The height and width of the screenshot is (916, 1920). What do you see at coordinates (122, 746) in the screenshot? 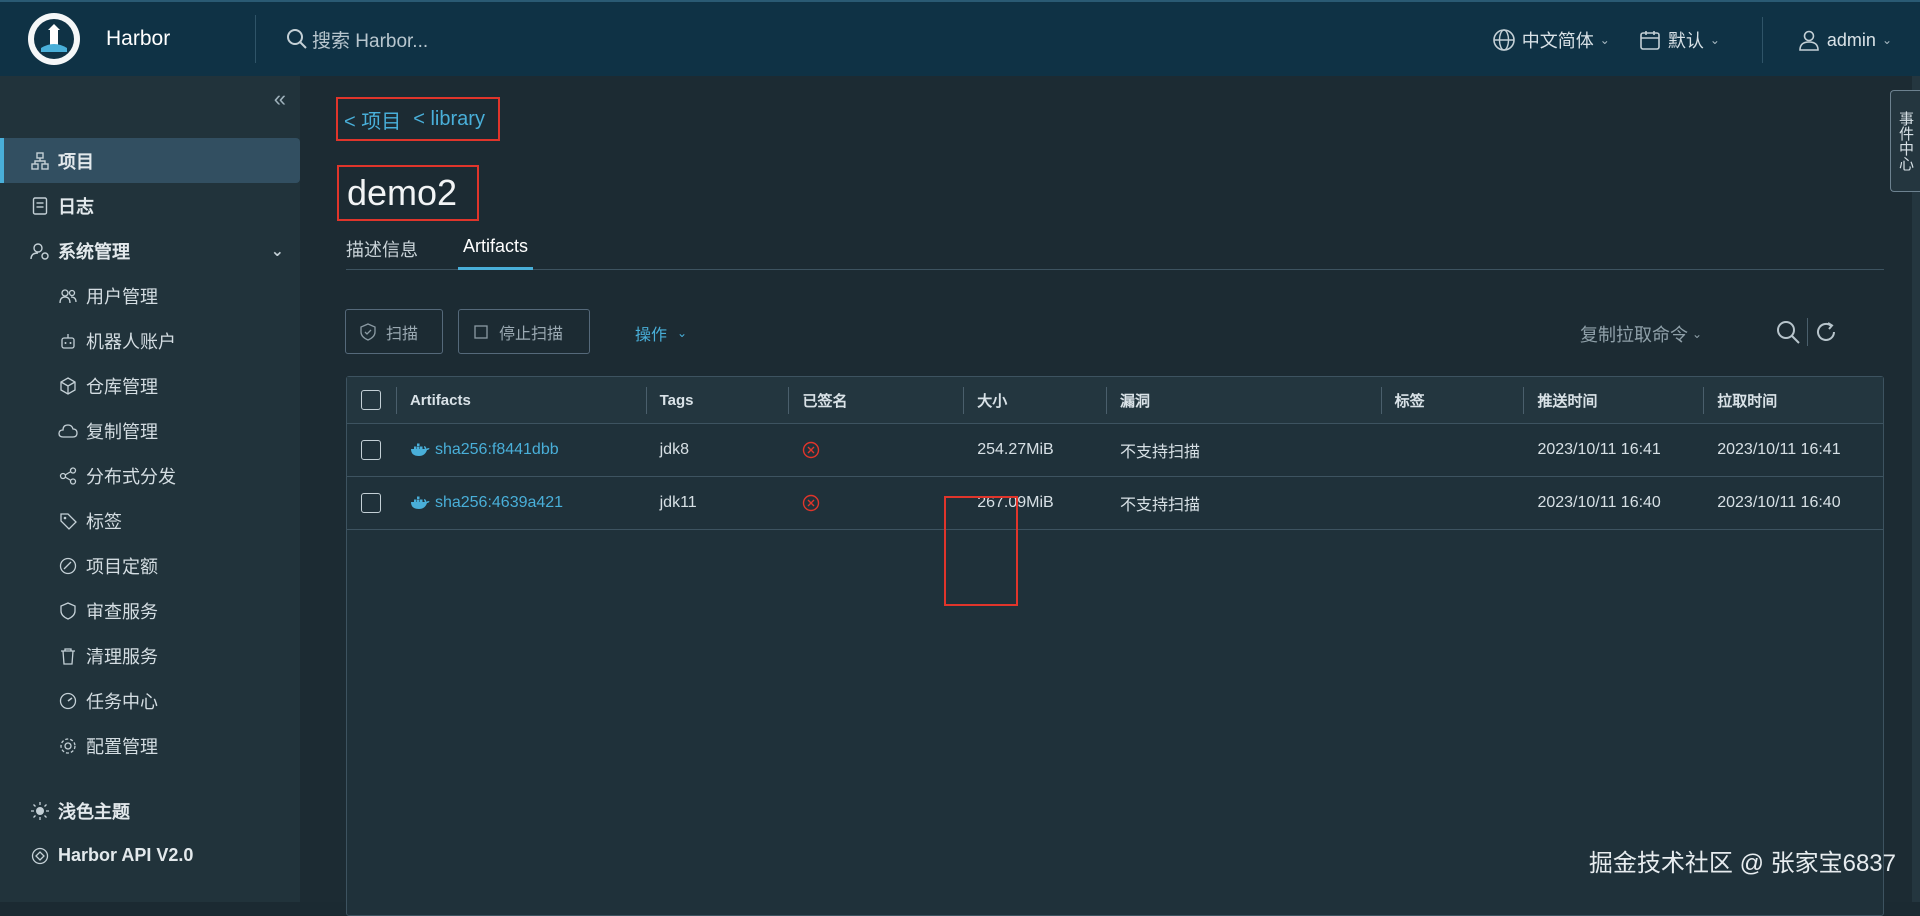
I see `sidebar-item-label: 配置管理` at bounding box center [122, 746].